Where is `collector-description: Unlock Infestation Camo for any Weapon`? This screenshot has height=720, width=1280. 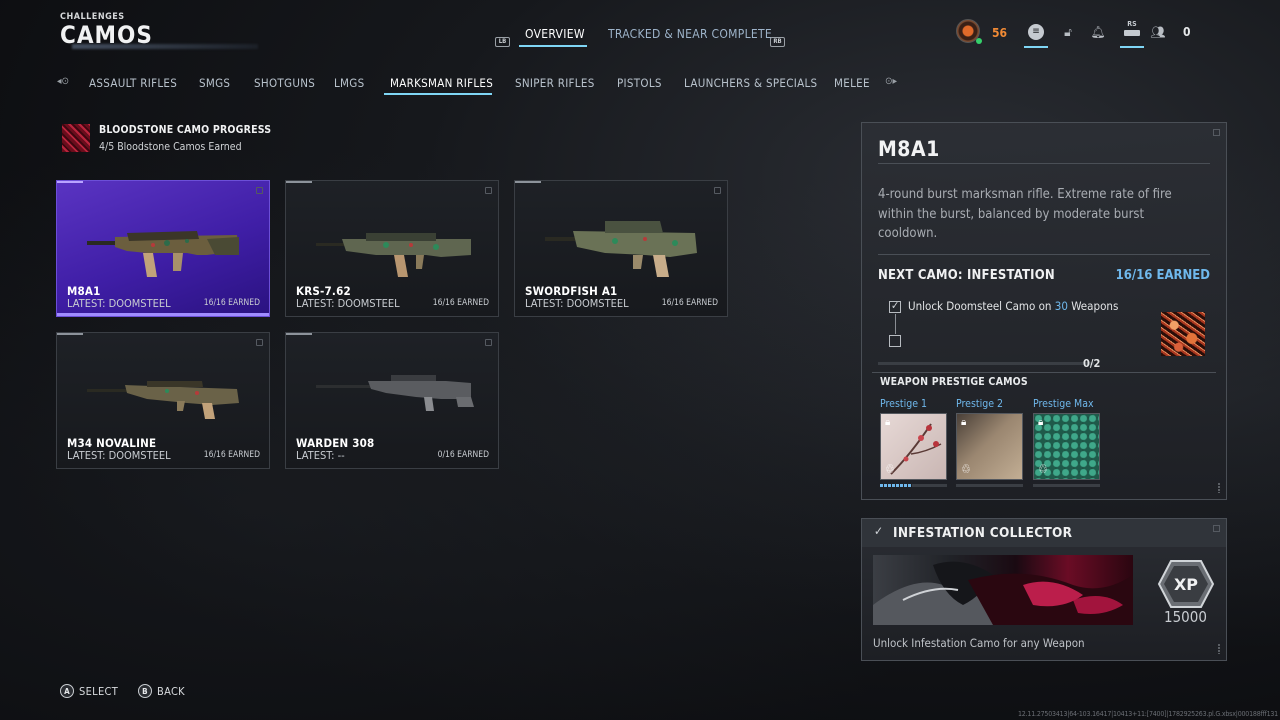 collector-description: Unlock Infestation Camo for any Weapon is located at coordinates (979, 643).